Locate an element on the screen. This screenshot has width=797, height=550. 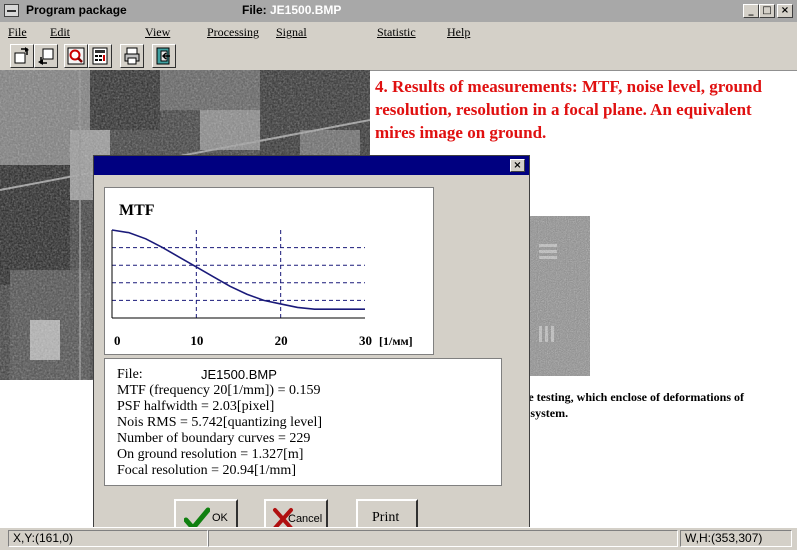
info-file-name: JE1500.BMP is located at coordinates (239, 374).